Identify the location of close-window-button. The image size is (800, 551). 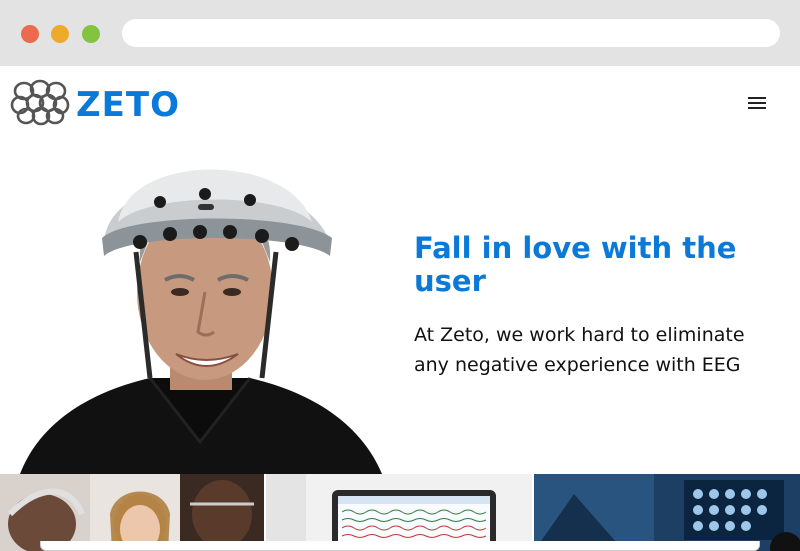
(30, 34).